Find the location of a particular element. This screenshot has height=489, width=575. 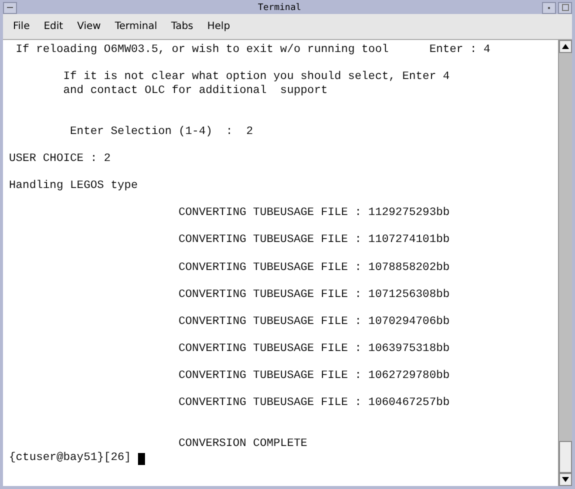

scrollbar-thumb is located at coordinates (565, 457).